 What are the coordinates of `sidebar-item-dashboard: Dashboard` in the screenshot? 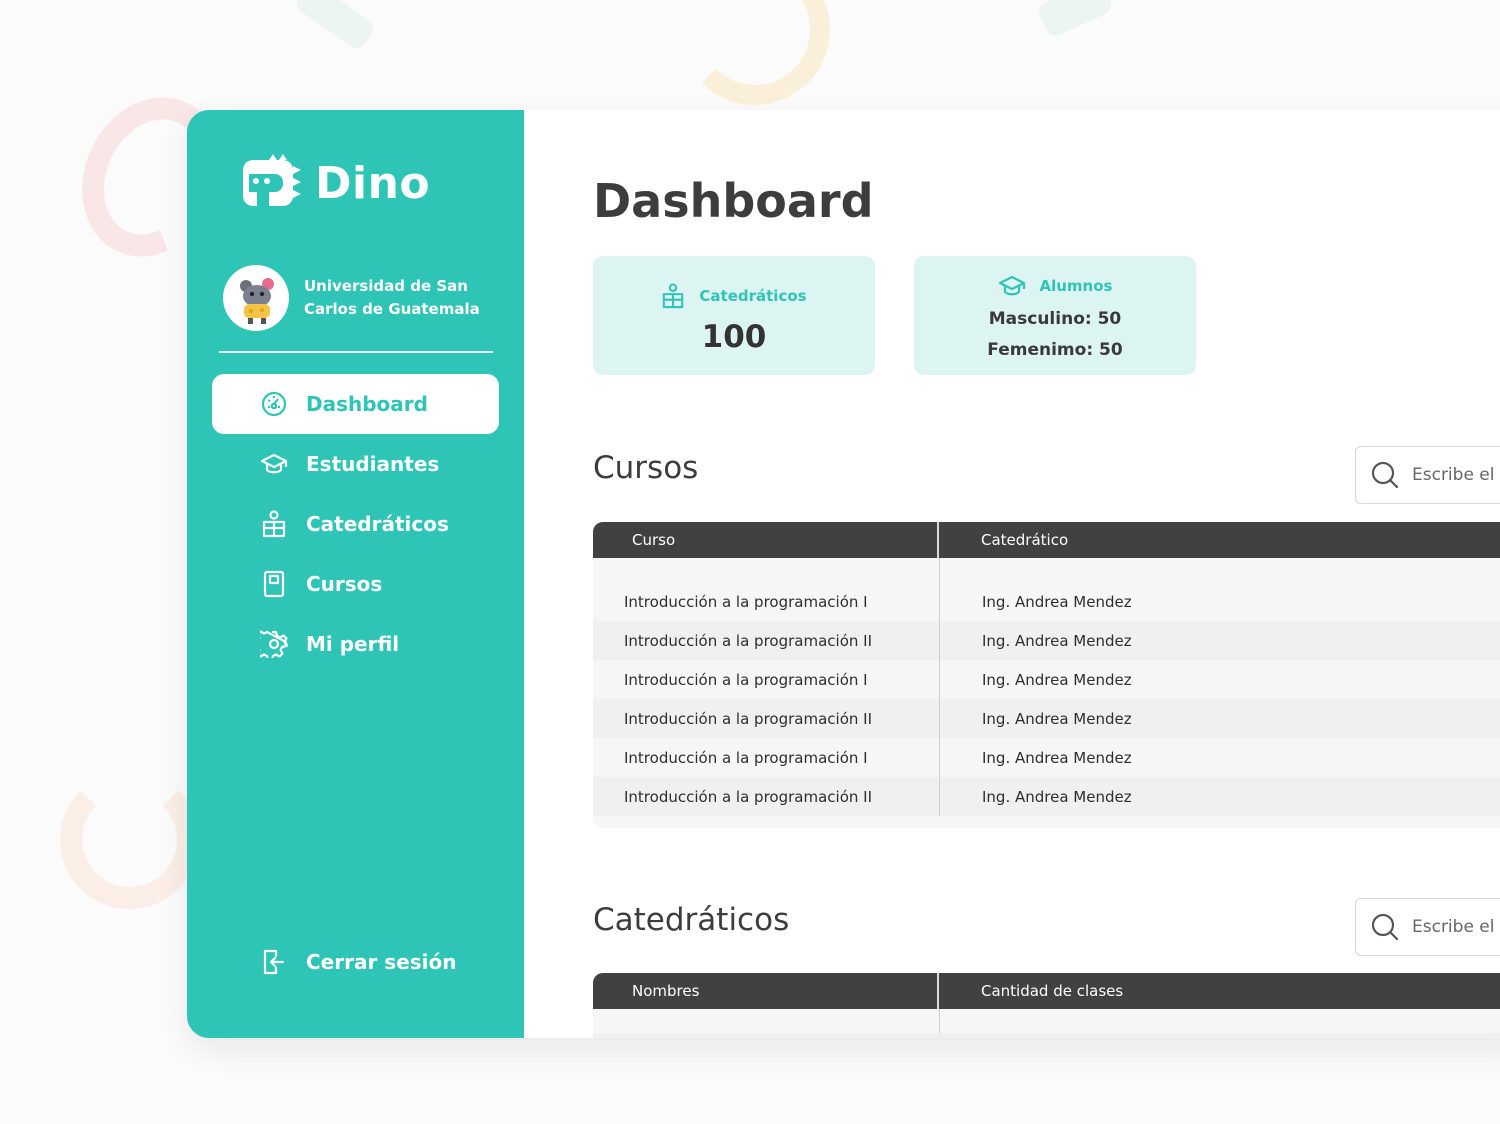 It's located at (355, 404).